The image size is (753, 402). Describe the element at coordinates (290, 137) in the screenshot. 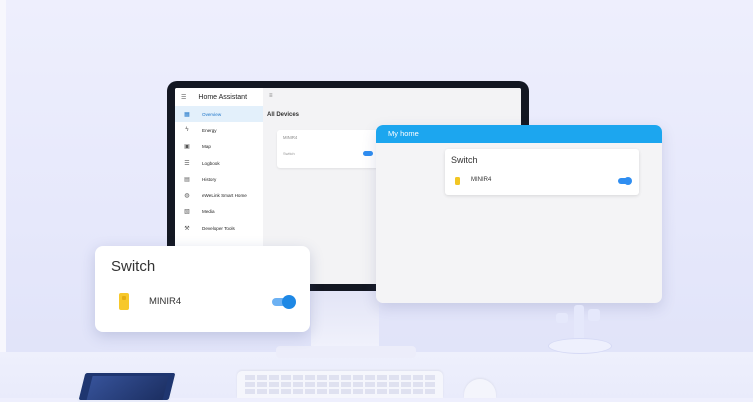

I see `ha-device-card-title: MINIR4` at that location.